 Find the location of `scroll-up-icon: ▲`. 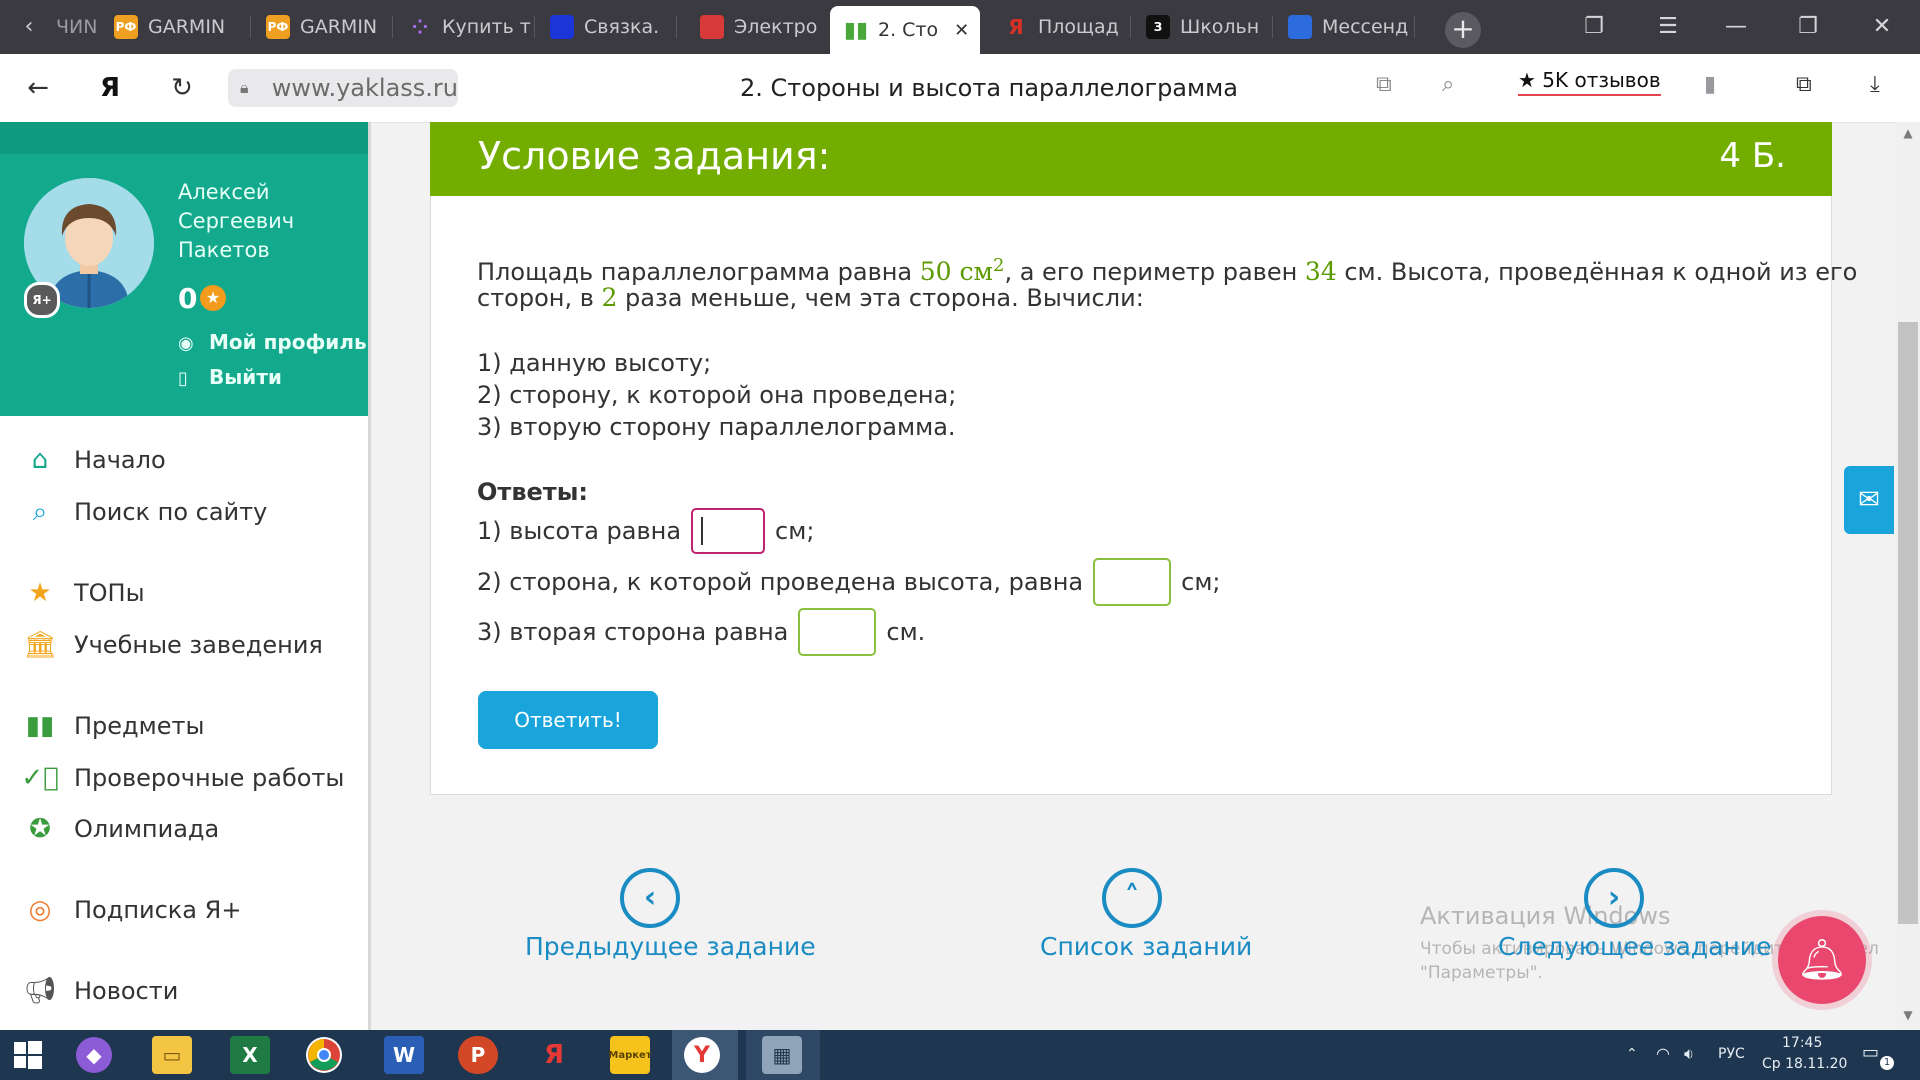

scroll-up-icon: ▲ is located at coordinates (1908, 133).